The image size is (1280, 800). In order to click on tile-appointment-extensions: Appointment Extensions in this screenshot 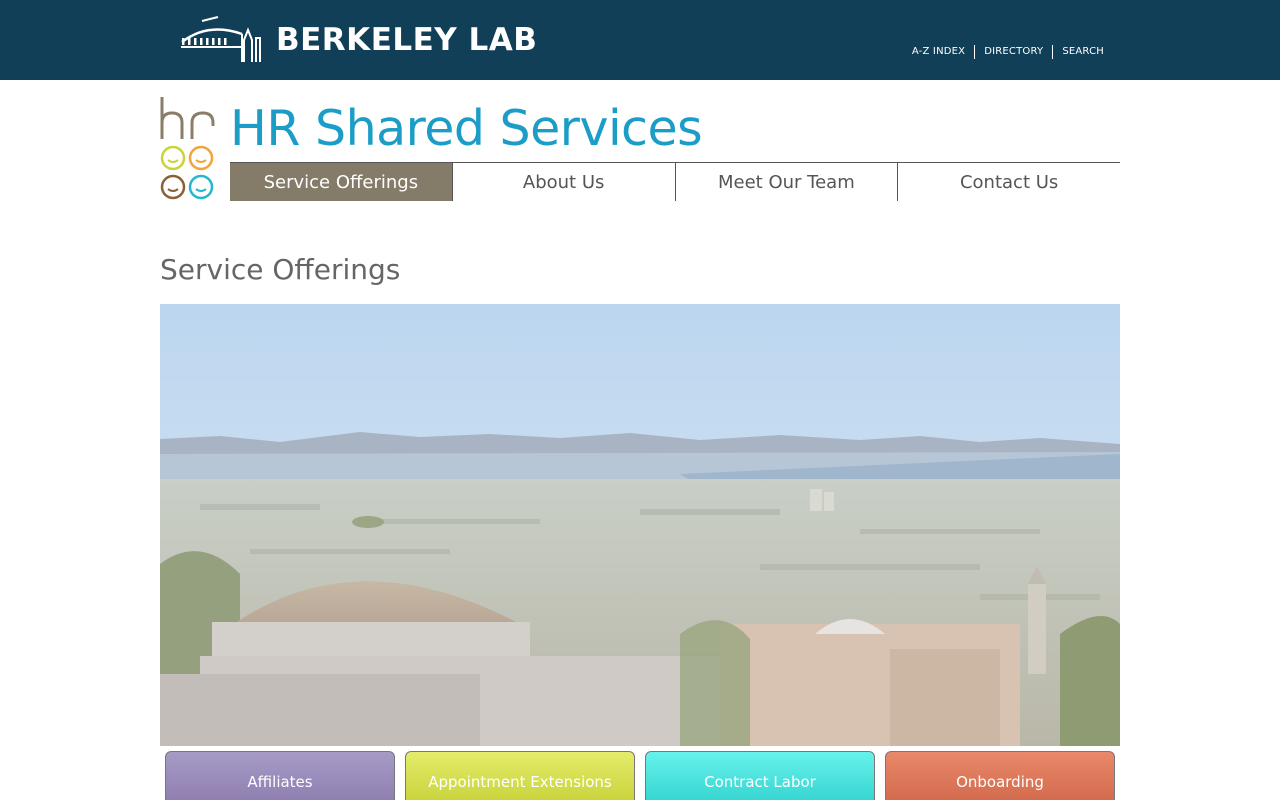, I will do `click(520, 775)`.